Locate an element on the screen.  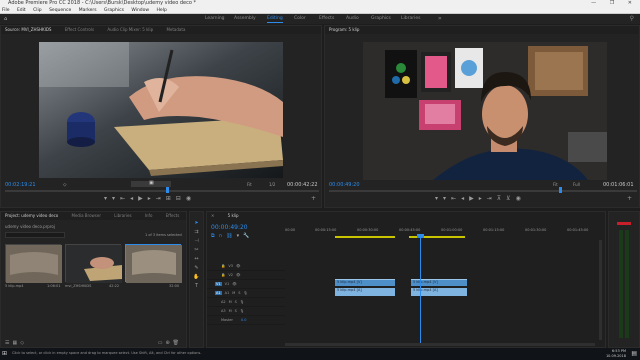
timeline-timecode: 00:00:49:20 is located at coordinates (229, 227).